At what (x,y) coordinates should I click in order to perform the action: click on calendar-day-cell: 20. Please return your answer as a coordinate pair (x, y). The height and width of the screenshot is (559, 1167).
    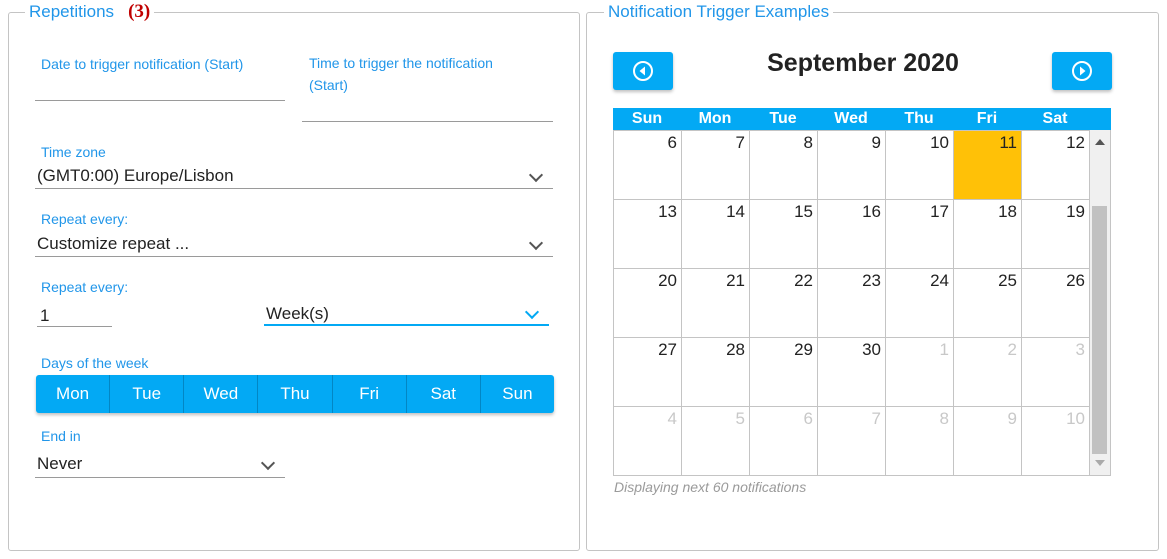
    Looking at the image, I should click on (648, 302).